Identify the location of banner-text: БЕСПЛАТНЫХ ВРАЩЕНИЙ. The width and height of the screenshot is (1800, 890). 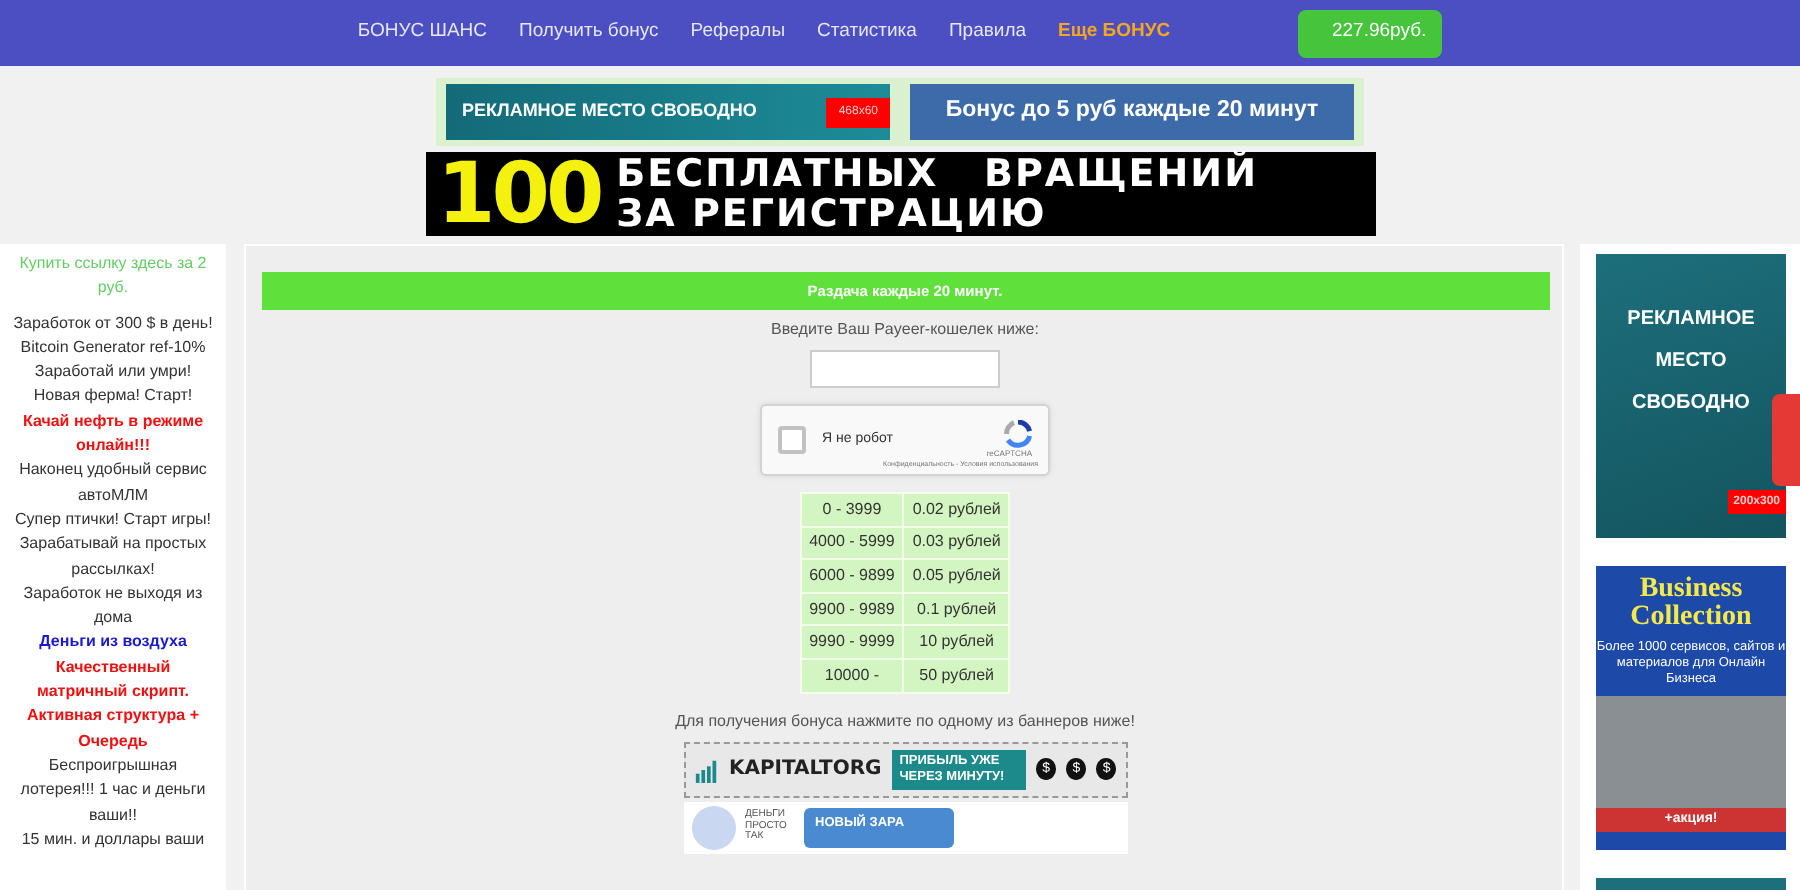
(937, 174).